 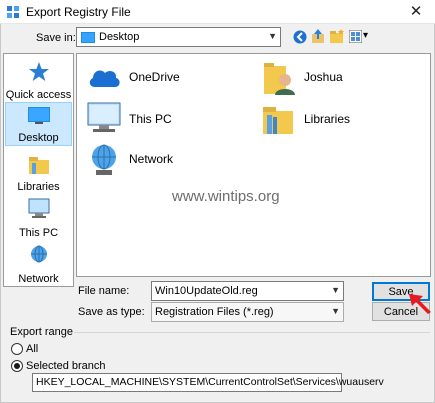 What do you see at coordinates (279, 79) in the screenshot?
I see `user-folder-icon` at bounding box center [279, 79].